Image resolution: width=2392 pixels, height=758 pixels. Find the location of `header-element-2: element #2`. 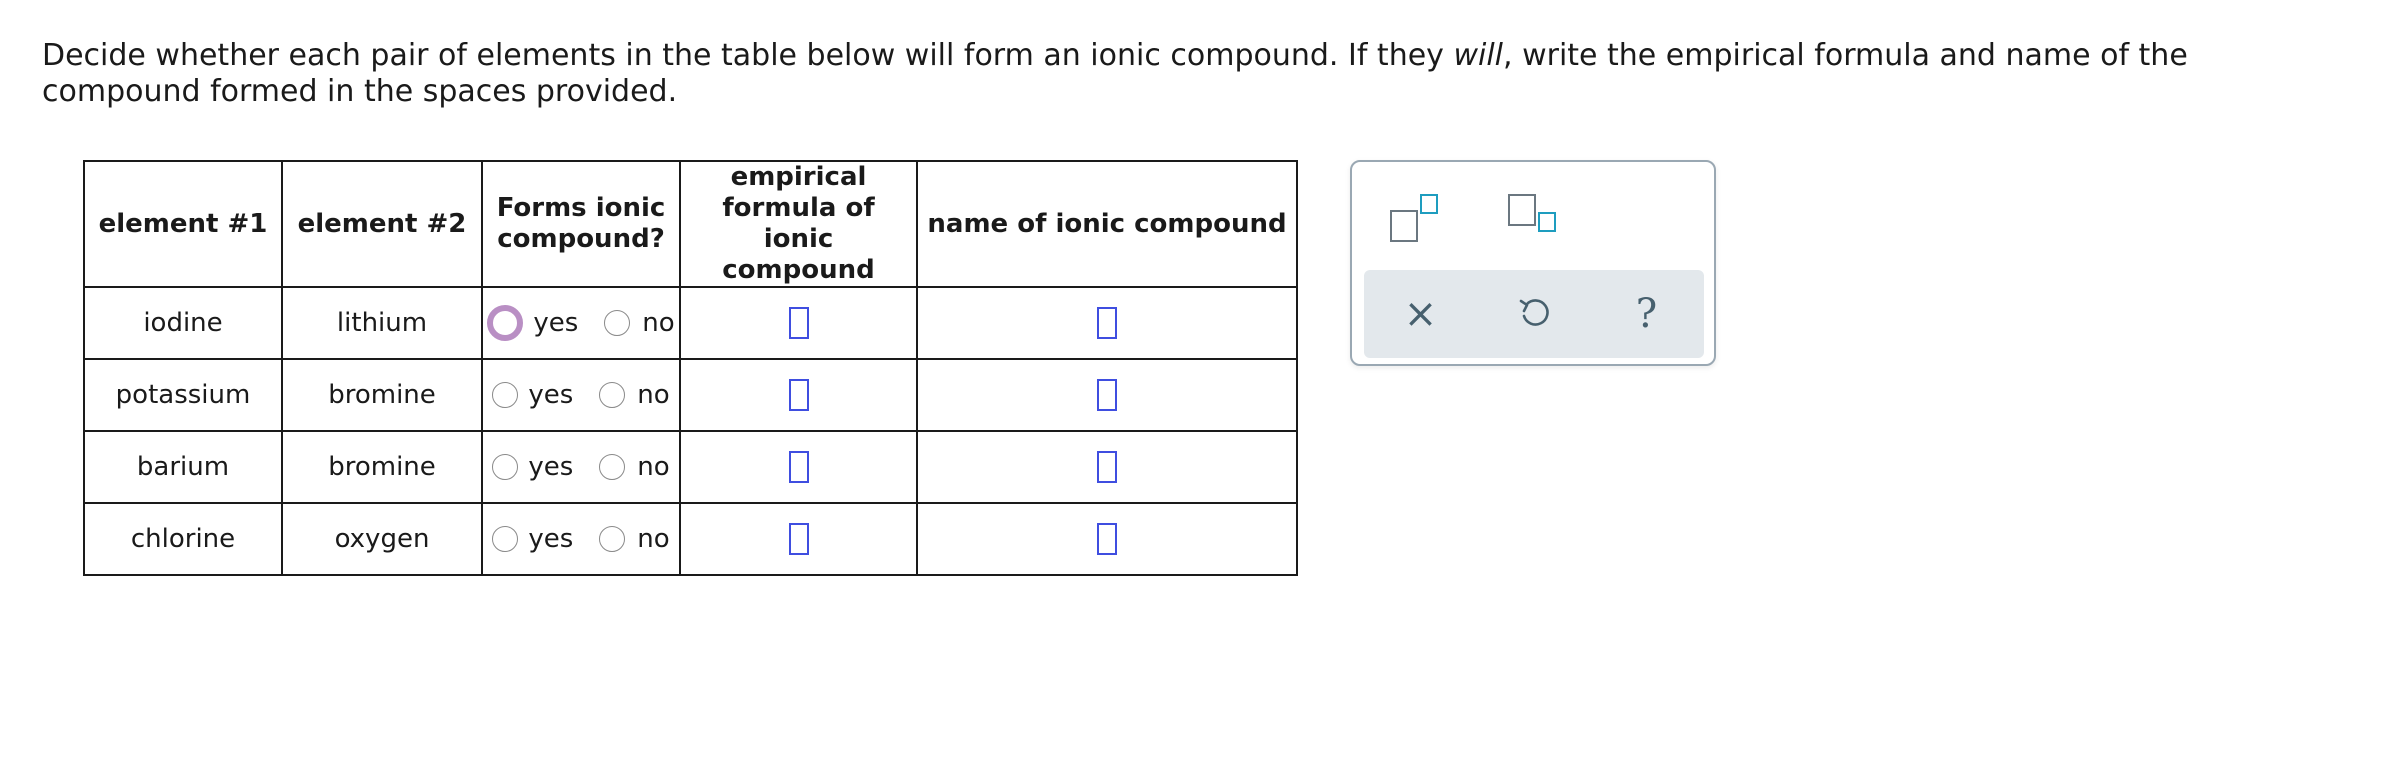

header-element-2: element #2 is located at coordinates (382, 224).